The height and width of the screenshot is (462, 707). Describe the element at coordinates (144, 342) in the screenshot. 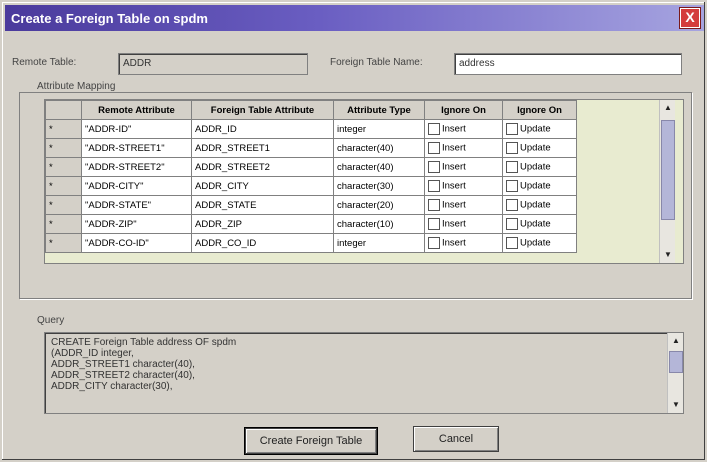

I see `query-line: CREATE Foreign Table address OF spdm` at that location.